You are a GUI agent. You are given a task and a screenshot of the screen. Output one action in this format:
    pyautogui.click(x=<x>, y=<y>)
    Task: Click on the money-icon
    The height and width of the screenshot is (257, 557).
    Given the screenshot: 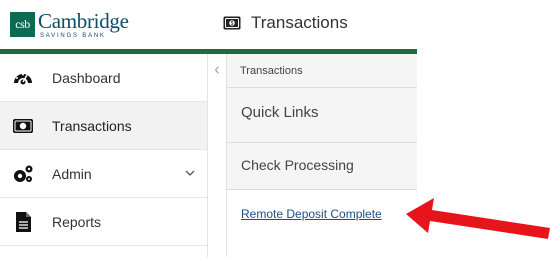 What is the action you would take?
    pyautogui.click(x=23, y=126)
    